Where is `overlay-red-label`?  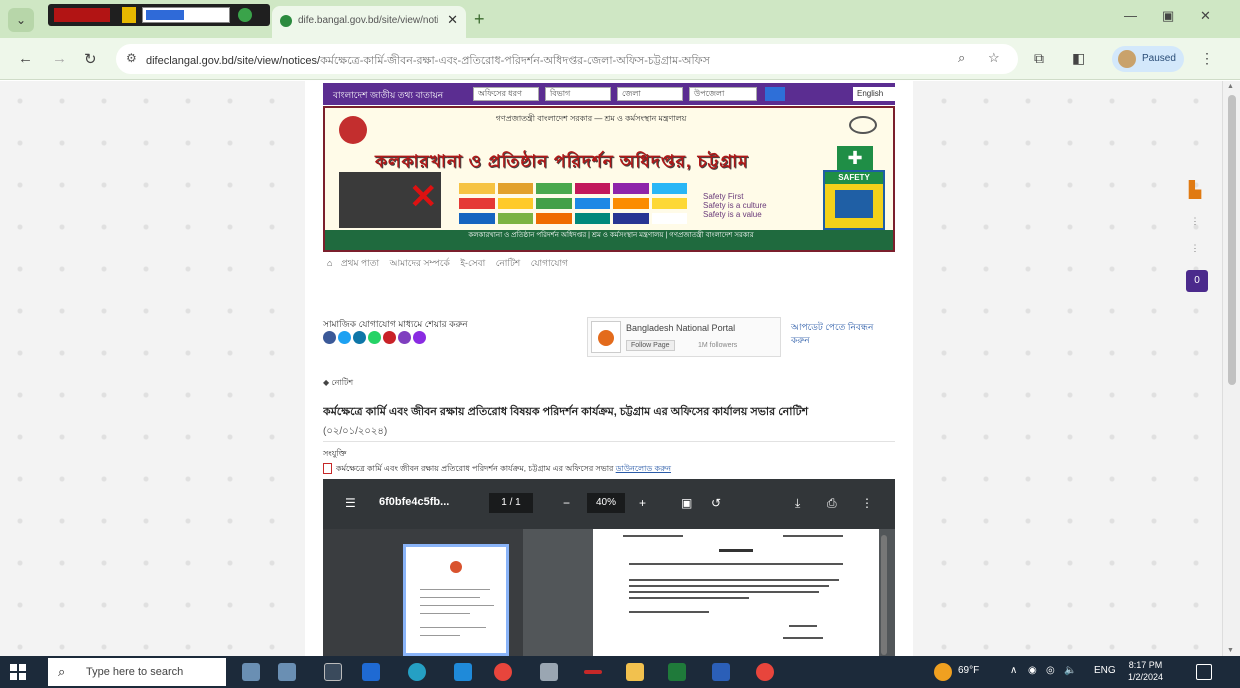 overlay-red-label is located at coordinates (82, 15).